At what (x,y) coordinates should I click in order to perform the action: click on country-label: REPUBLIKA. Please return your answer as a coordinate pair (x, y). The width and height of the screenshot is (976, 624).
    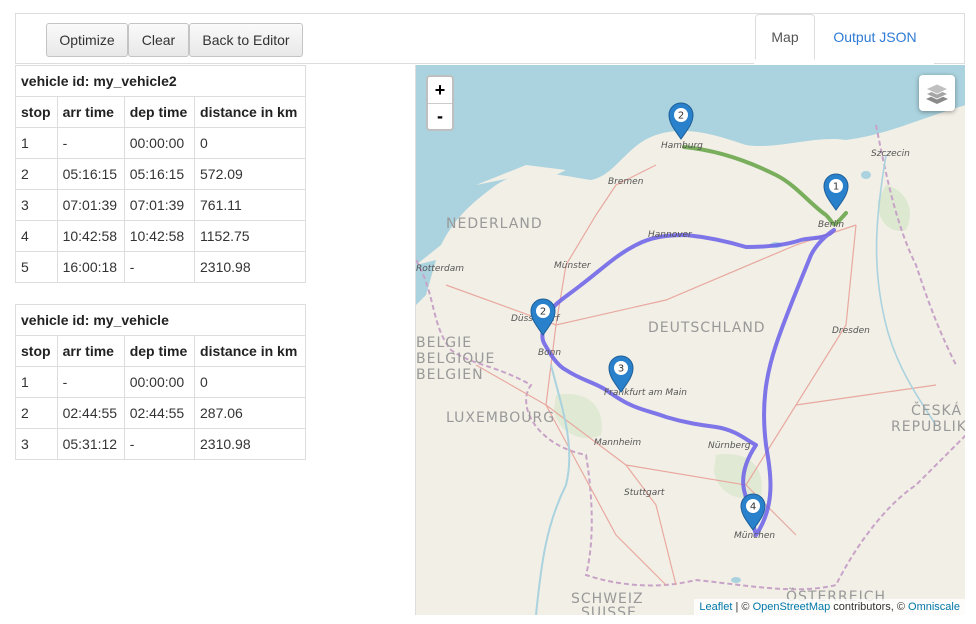
    Looking at the image, I should click on (928, 427).